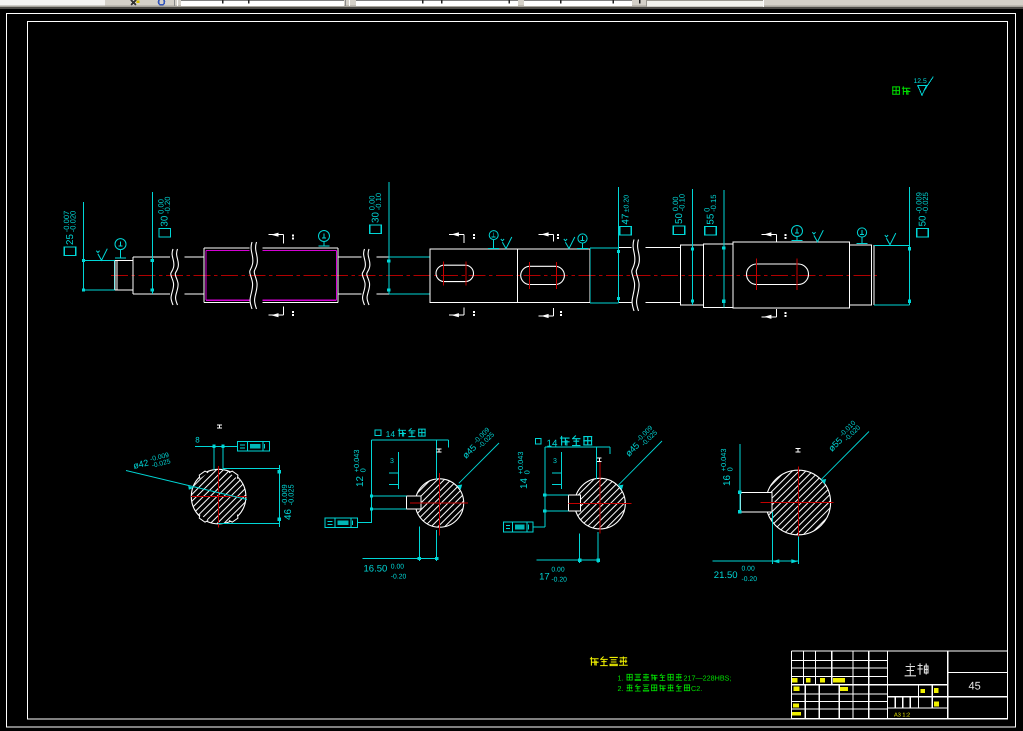  What do you see at coordinates (360, 481) in the screenshot?
I see `svg-text: 12` at bounding box center [360, 481].